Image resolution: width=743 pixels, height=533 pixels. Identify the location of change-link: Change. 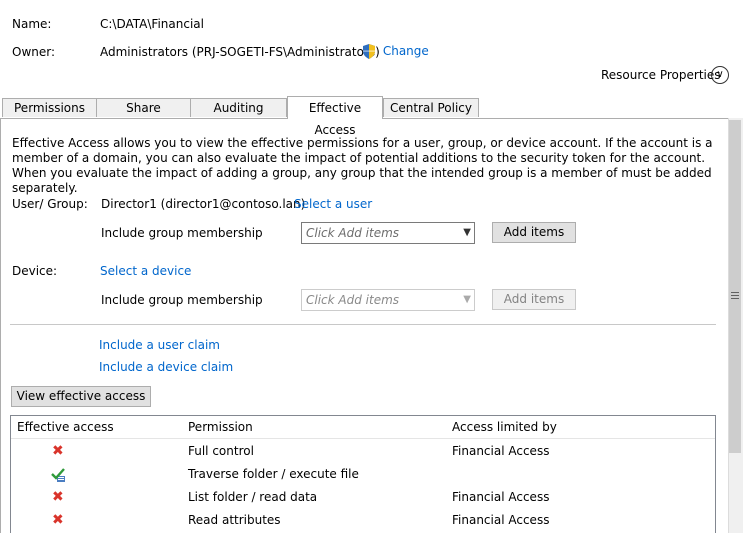
(406, 51).